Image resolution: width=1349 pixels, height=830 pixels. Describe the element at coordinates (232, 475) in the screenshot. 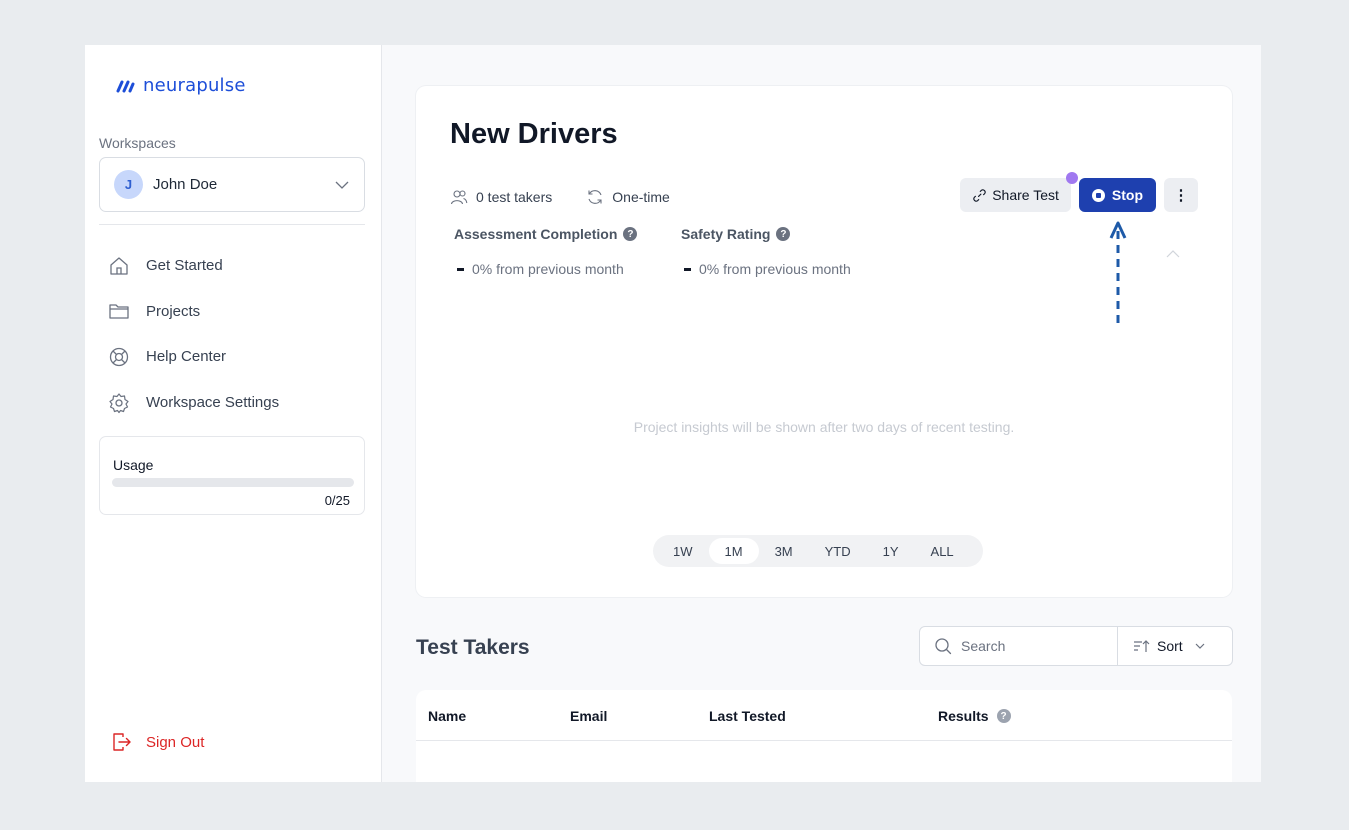

I see `usage-card: Usage 0/25` at that location.